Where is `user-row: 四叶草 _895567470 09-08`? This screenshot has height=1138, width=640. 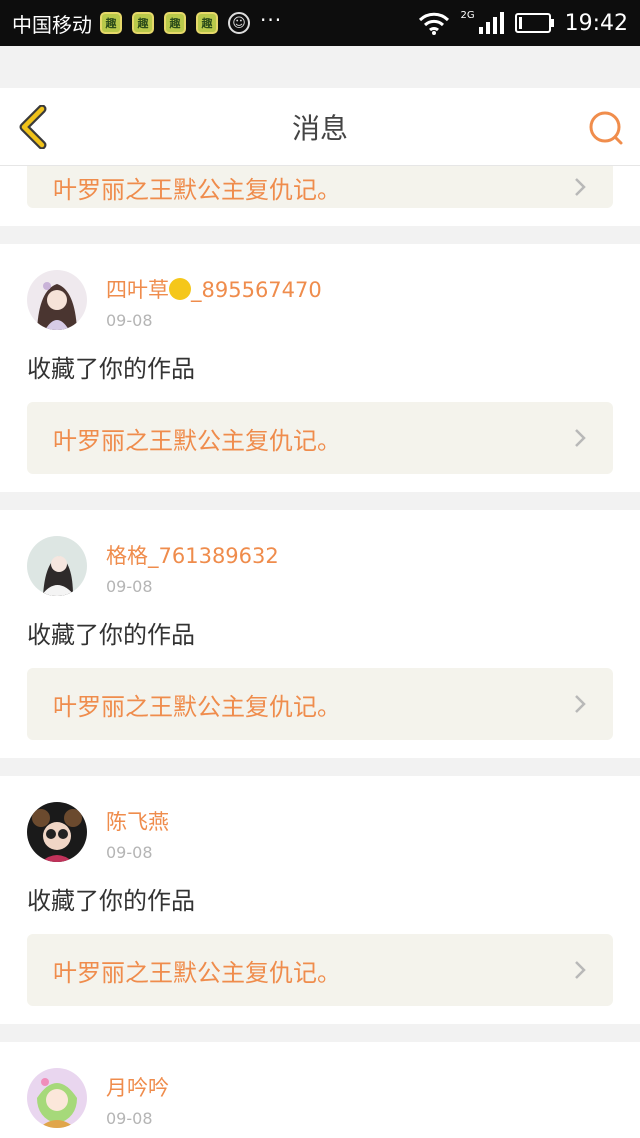
user-row: 四叶草 _895567470 09-08 is located at coordinates (320, 303).